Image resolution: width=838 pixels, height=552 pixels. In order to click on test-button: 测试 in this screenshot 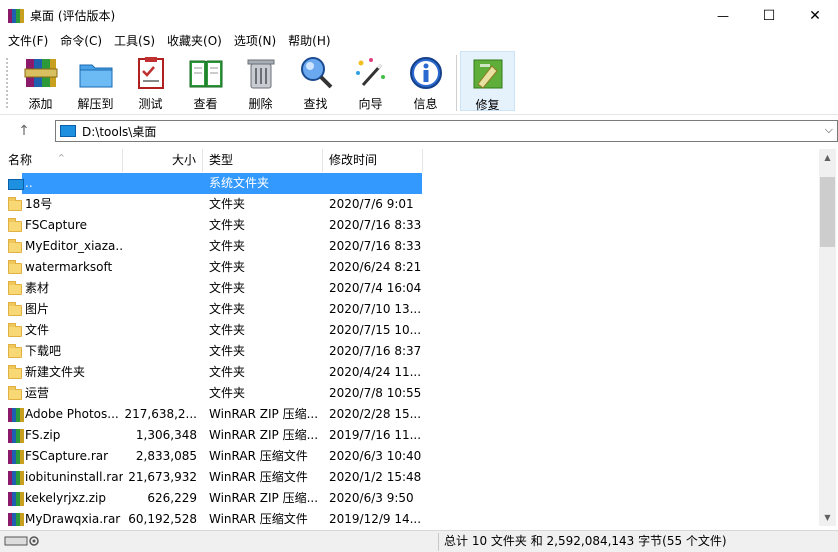, I will do `click(150, 81)`.